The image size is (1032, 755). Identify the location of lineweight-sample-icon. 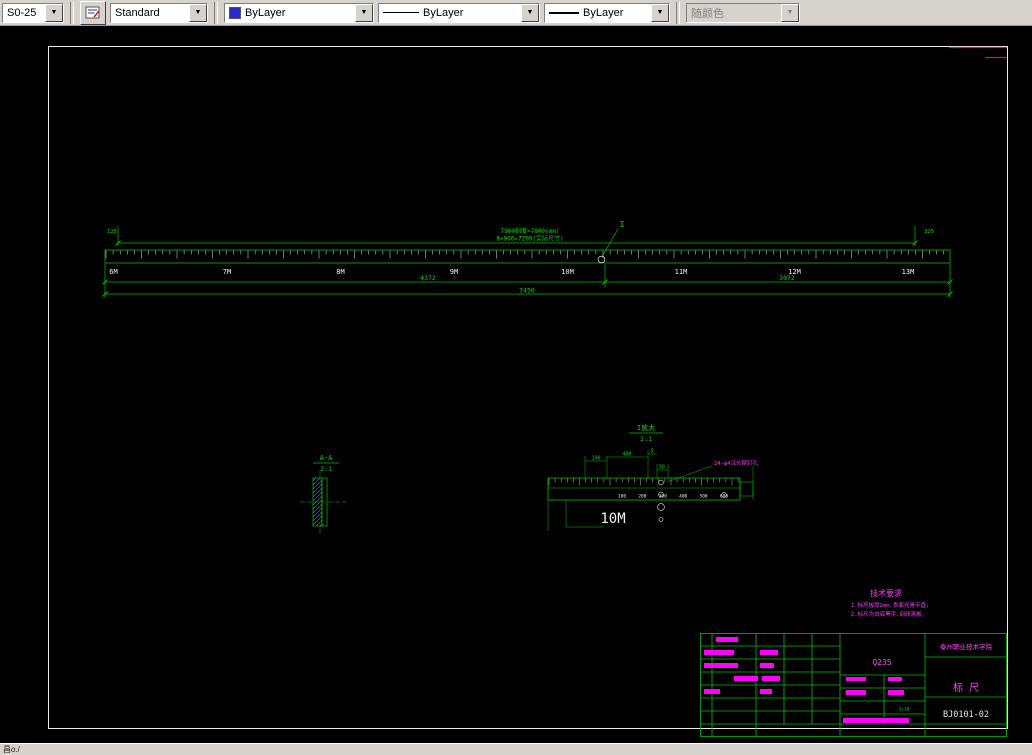
(564, 12).